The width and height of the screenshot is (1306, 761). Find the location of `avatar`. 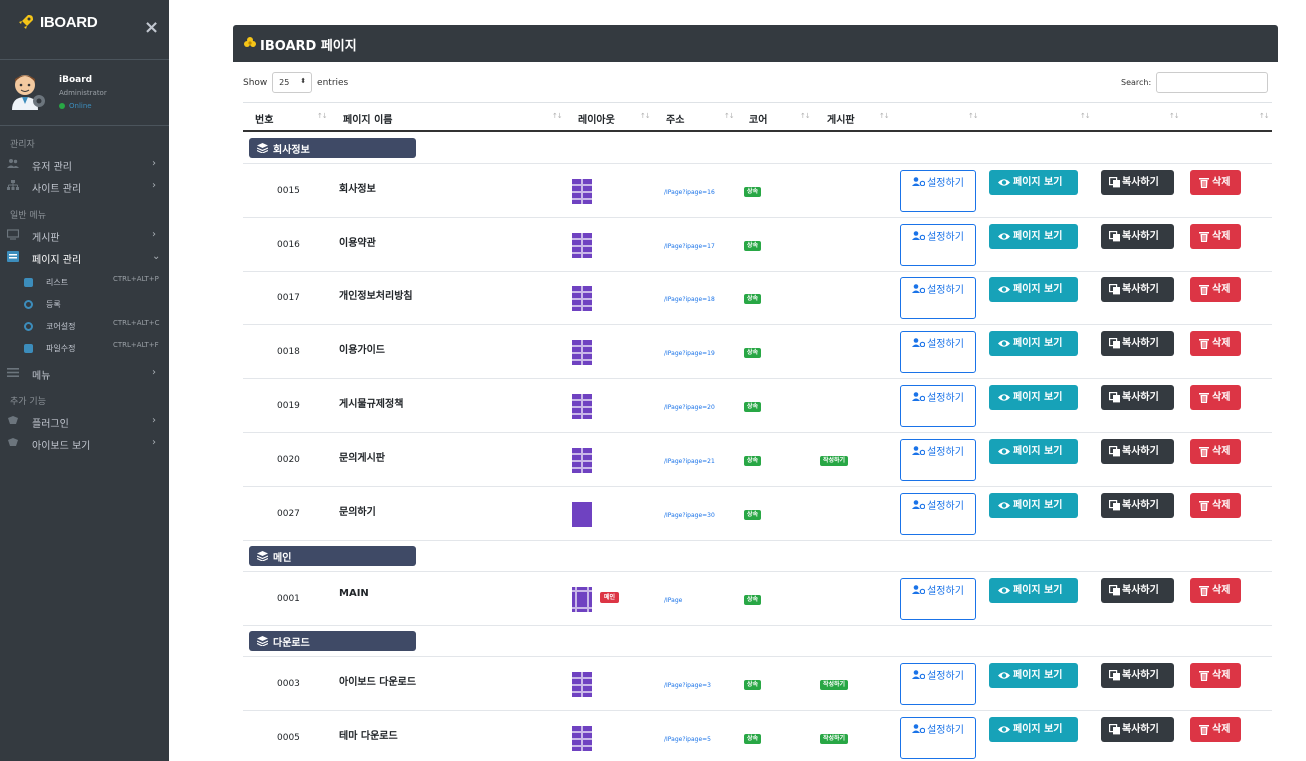

avatar is located at coordinates (28, 91).